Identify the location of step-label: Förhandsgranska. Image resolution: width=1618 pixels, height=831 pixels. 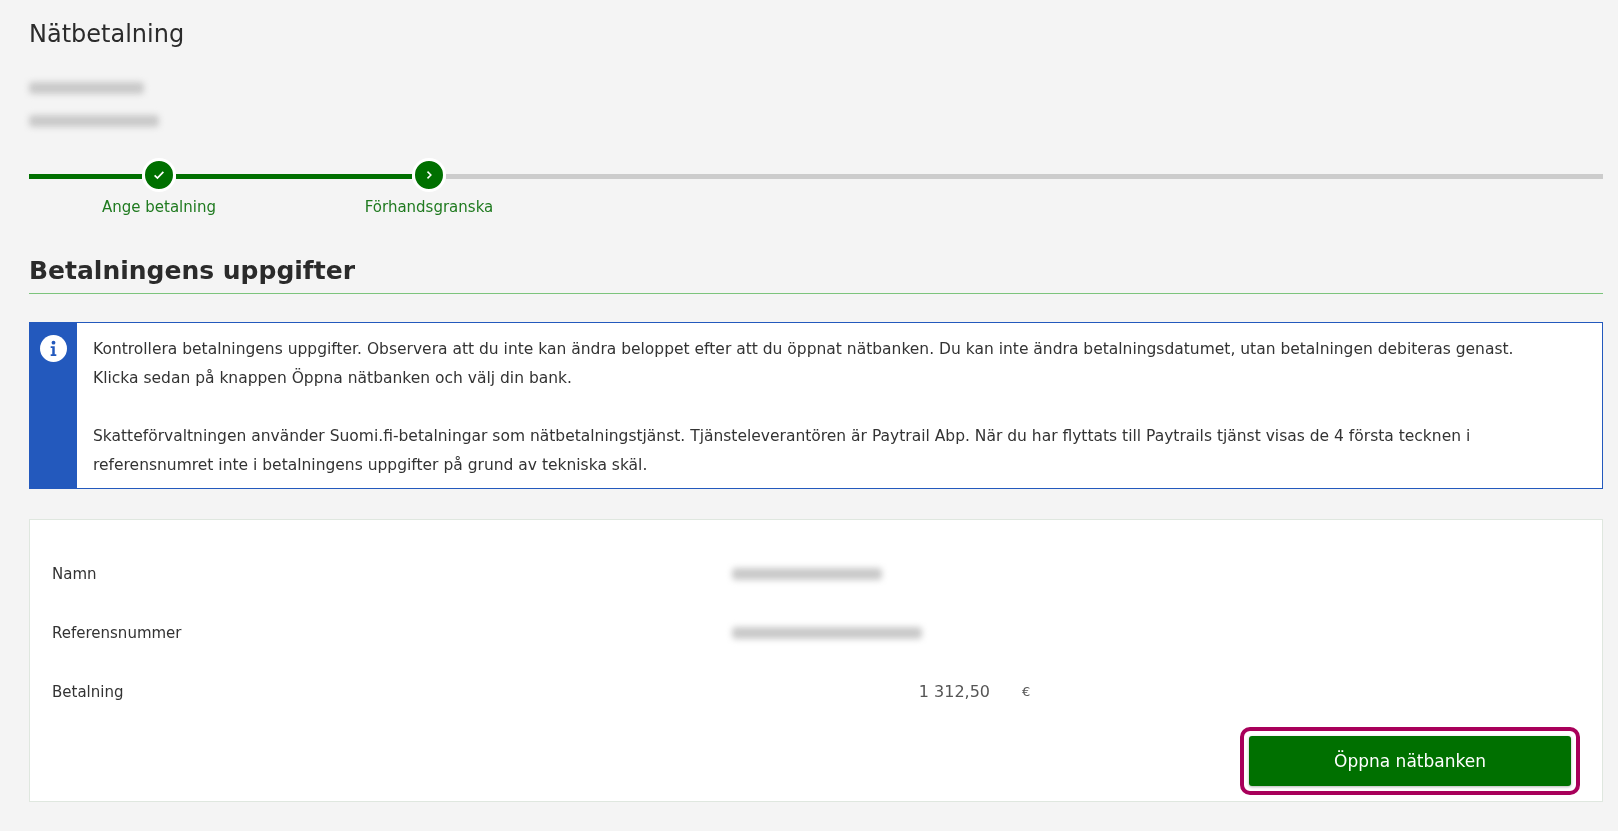
(429, 207).